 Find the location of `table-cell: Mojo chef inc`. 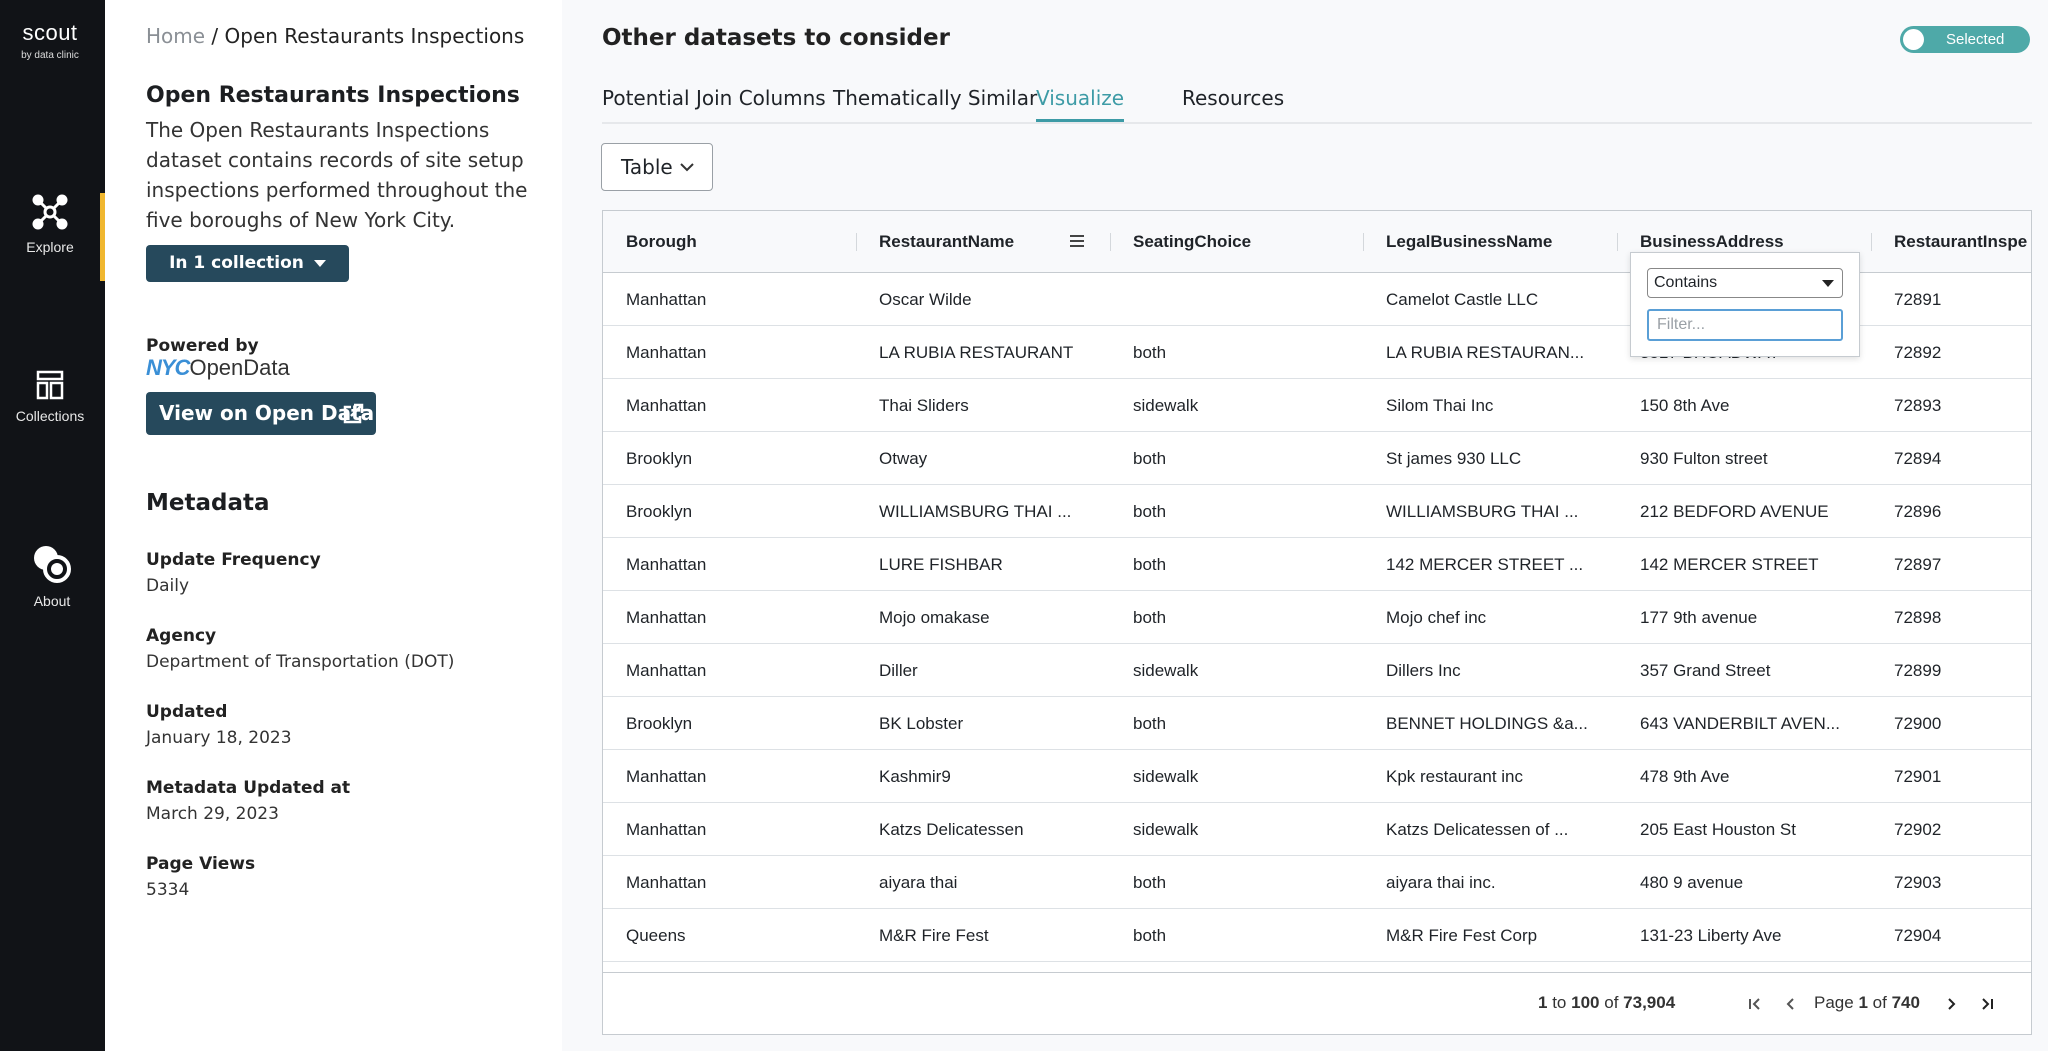

table-cell: Mojo chef inc is located at coordinates (1490, 617).